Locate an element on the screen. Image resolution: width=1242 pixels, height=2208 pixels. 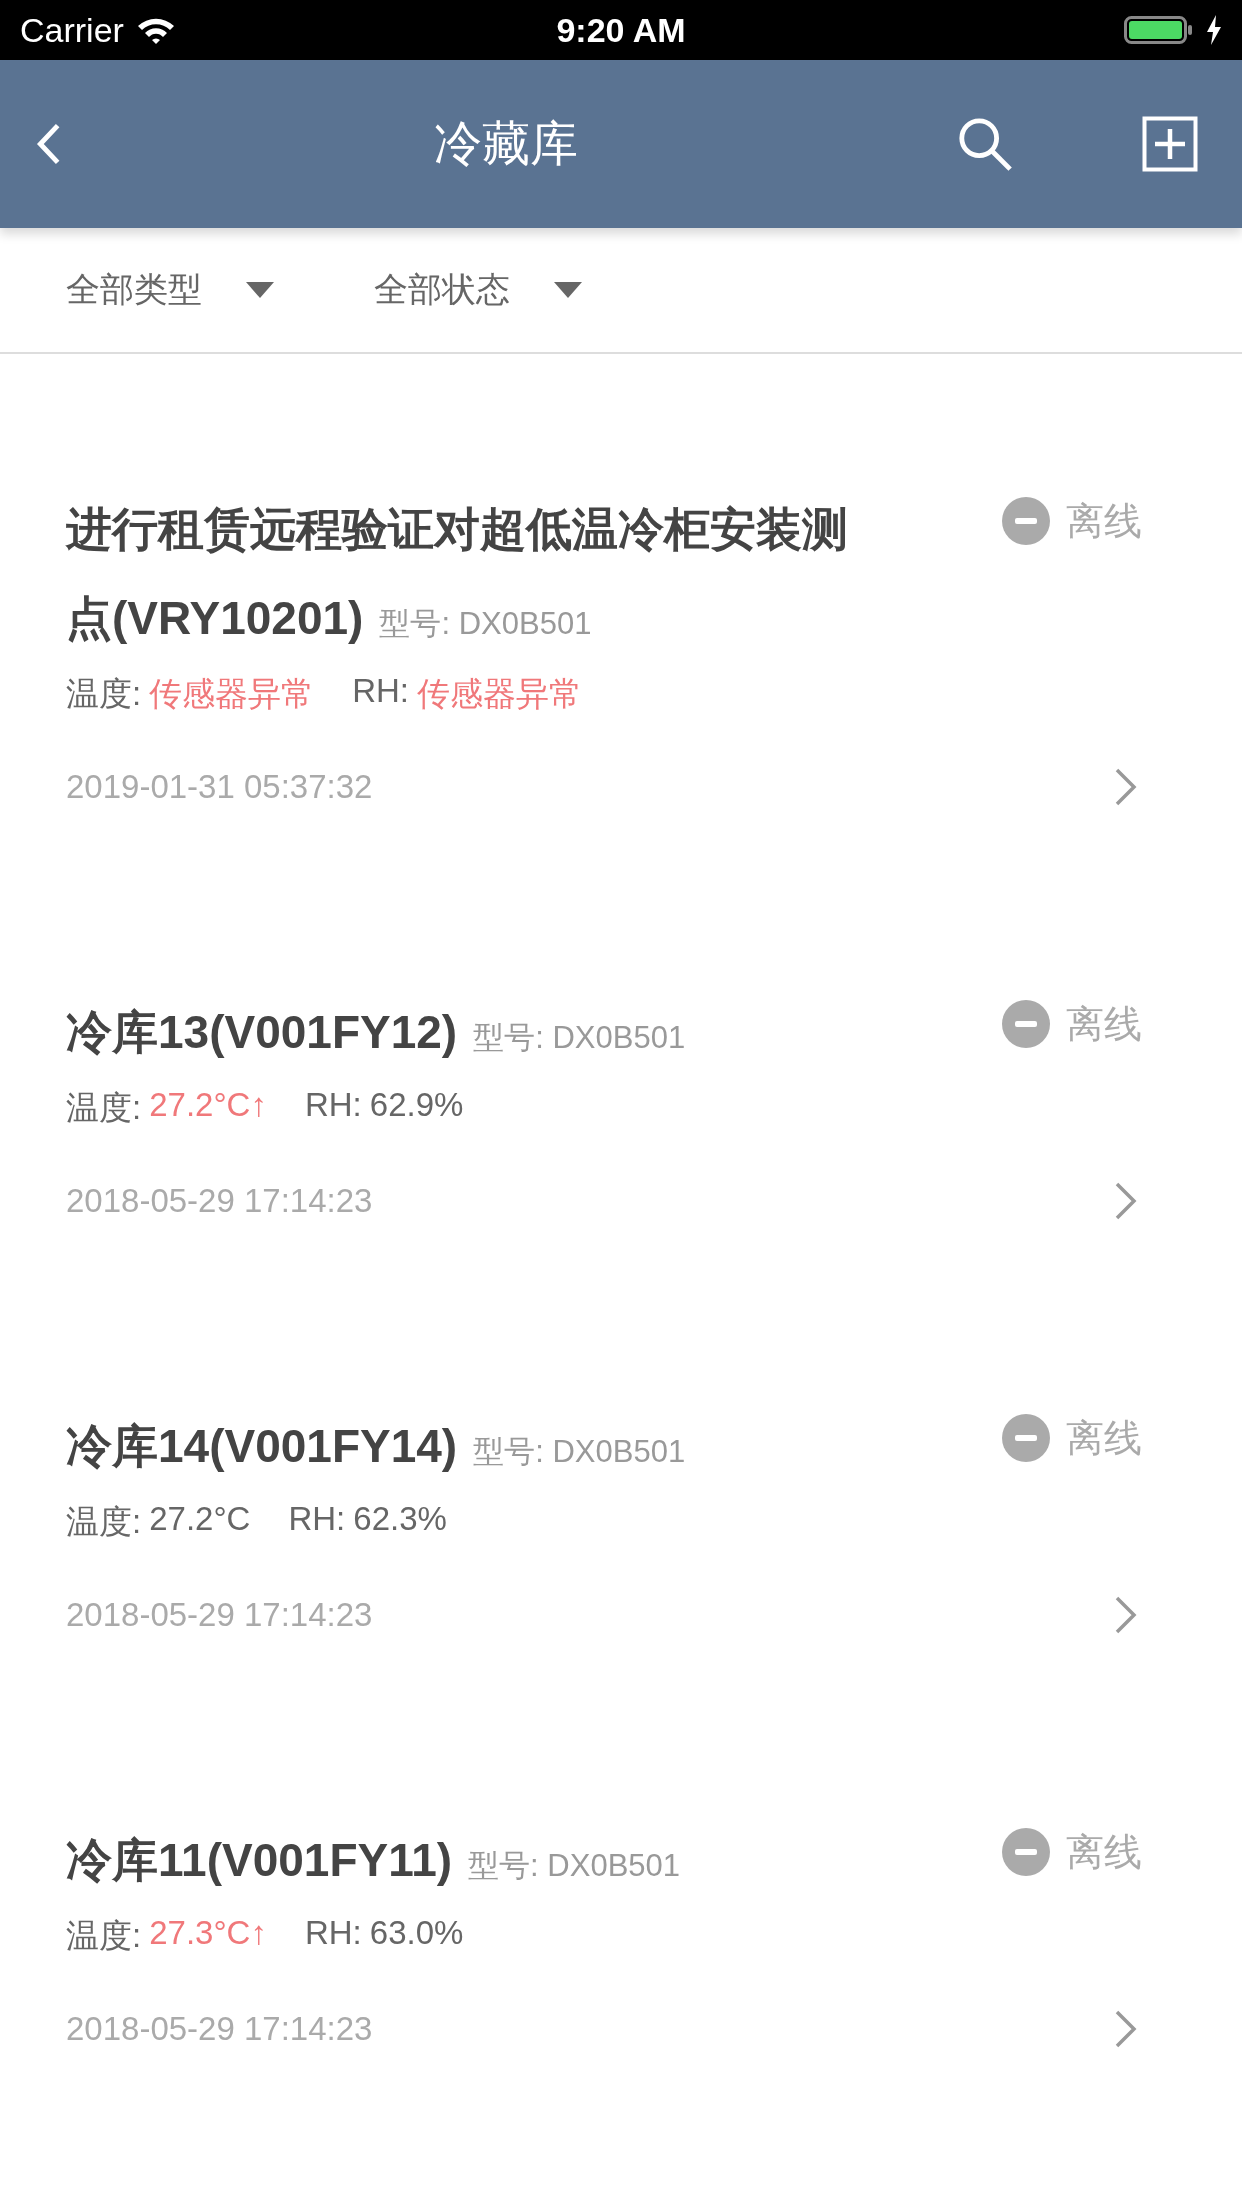
battery-icon is located at coordinates (1159, 30).